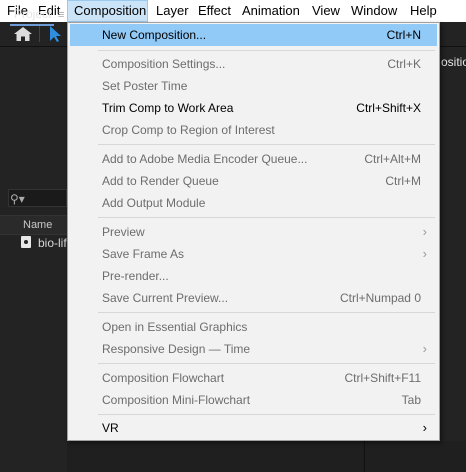 The width and height of the screenshot is (466, 472). Describe the element at coordinates (107, 11) in the screenshot. I see `menu-composition: Composition` at that location.